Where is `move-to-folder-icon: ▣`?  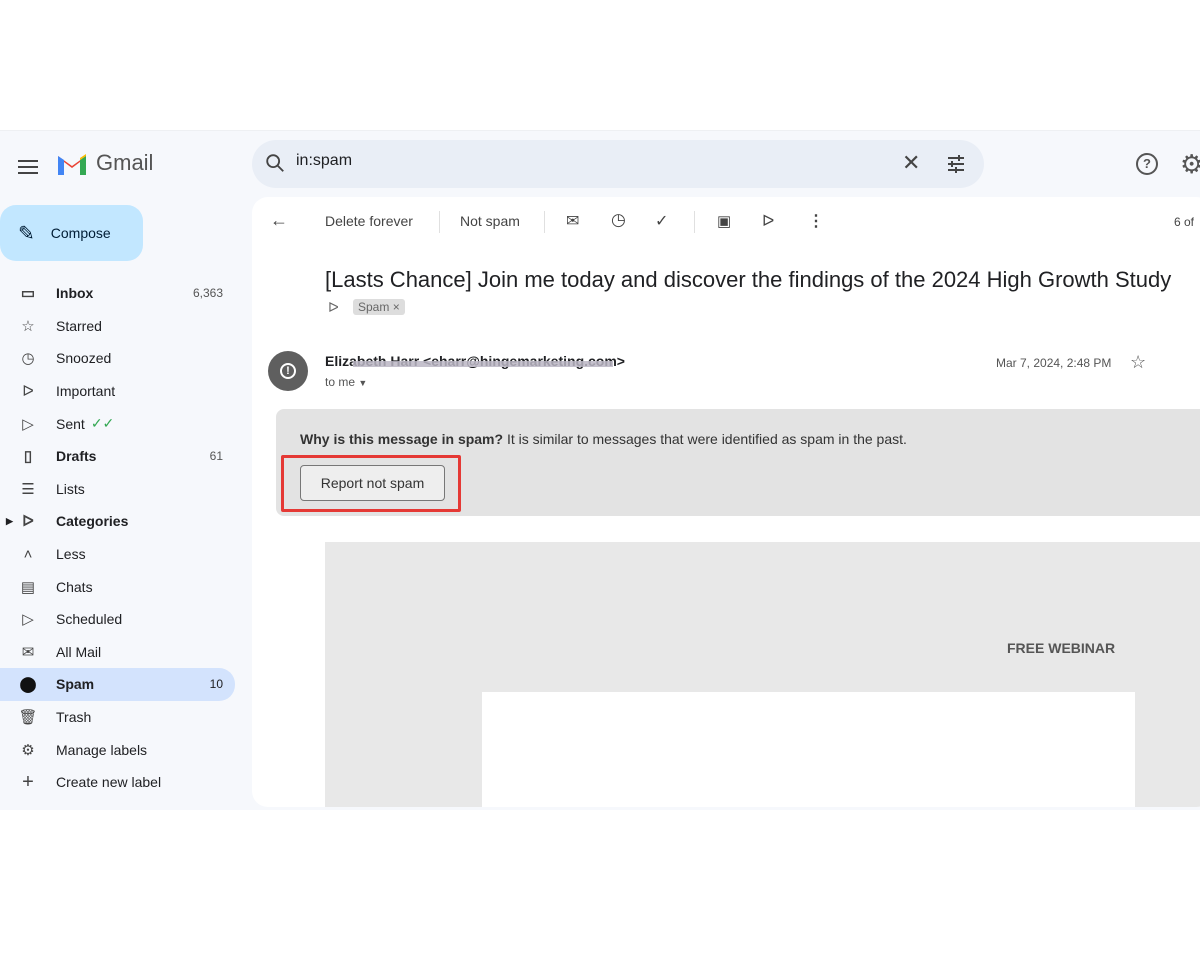 move-to-folder-icon: ▣ is located at coordinates (724, 221).